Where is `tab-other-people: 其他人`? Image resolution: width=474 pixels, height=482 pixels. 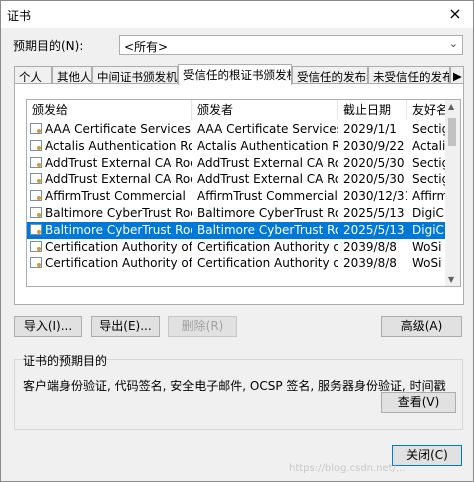 tab-other-people: 其他人 is located at coordinates (72, 75).